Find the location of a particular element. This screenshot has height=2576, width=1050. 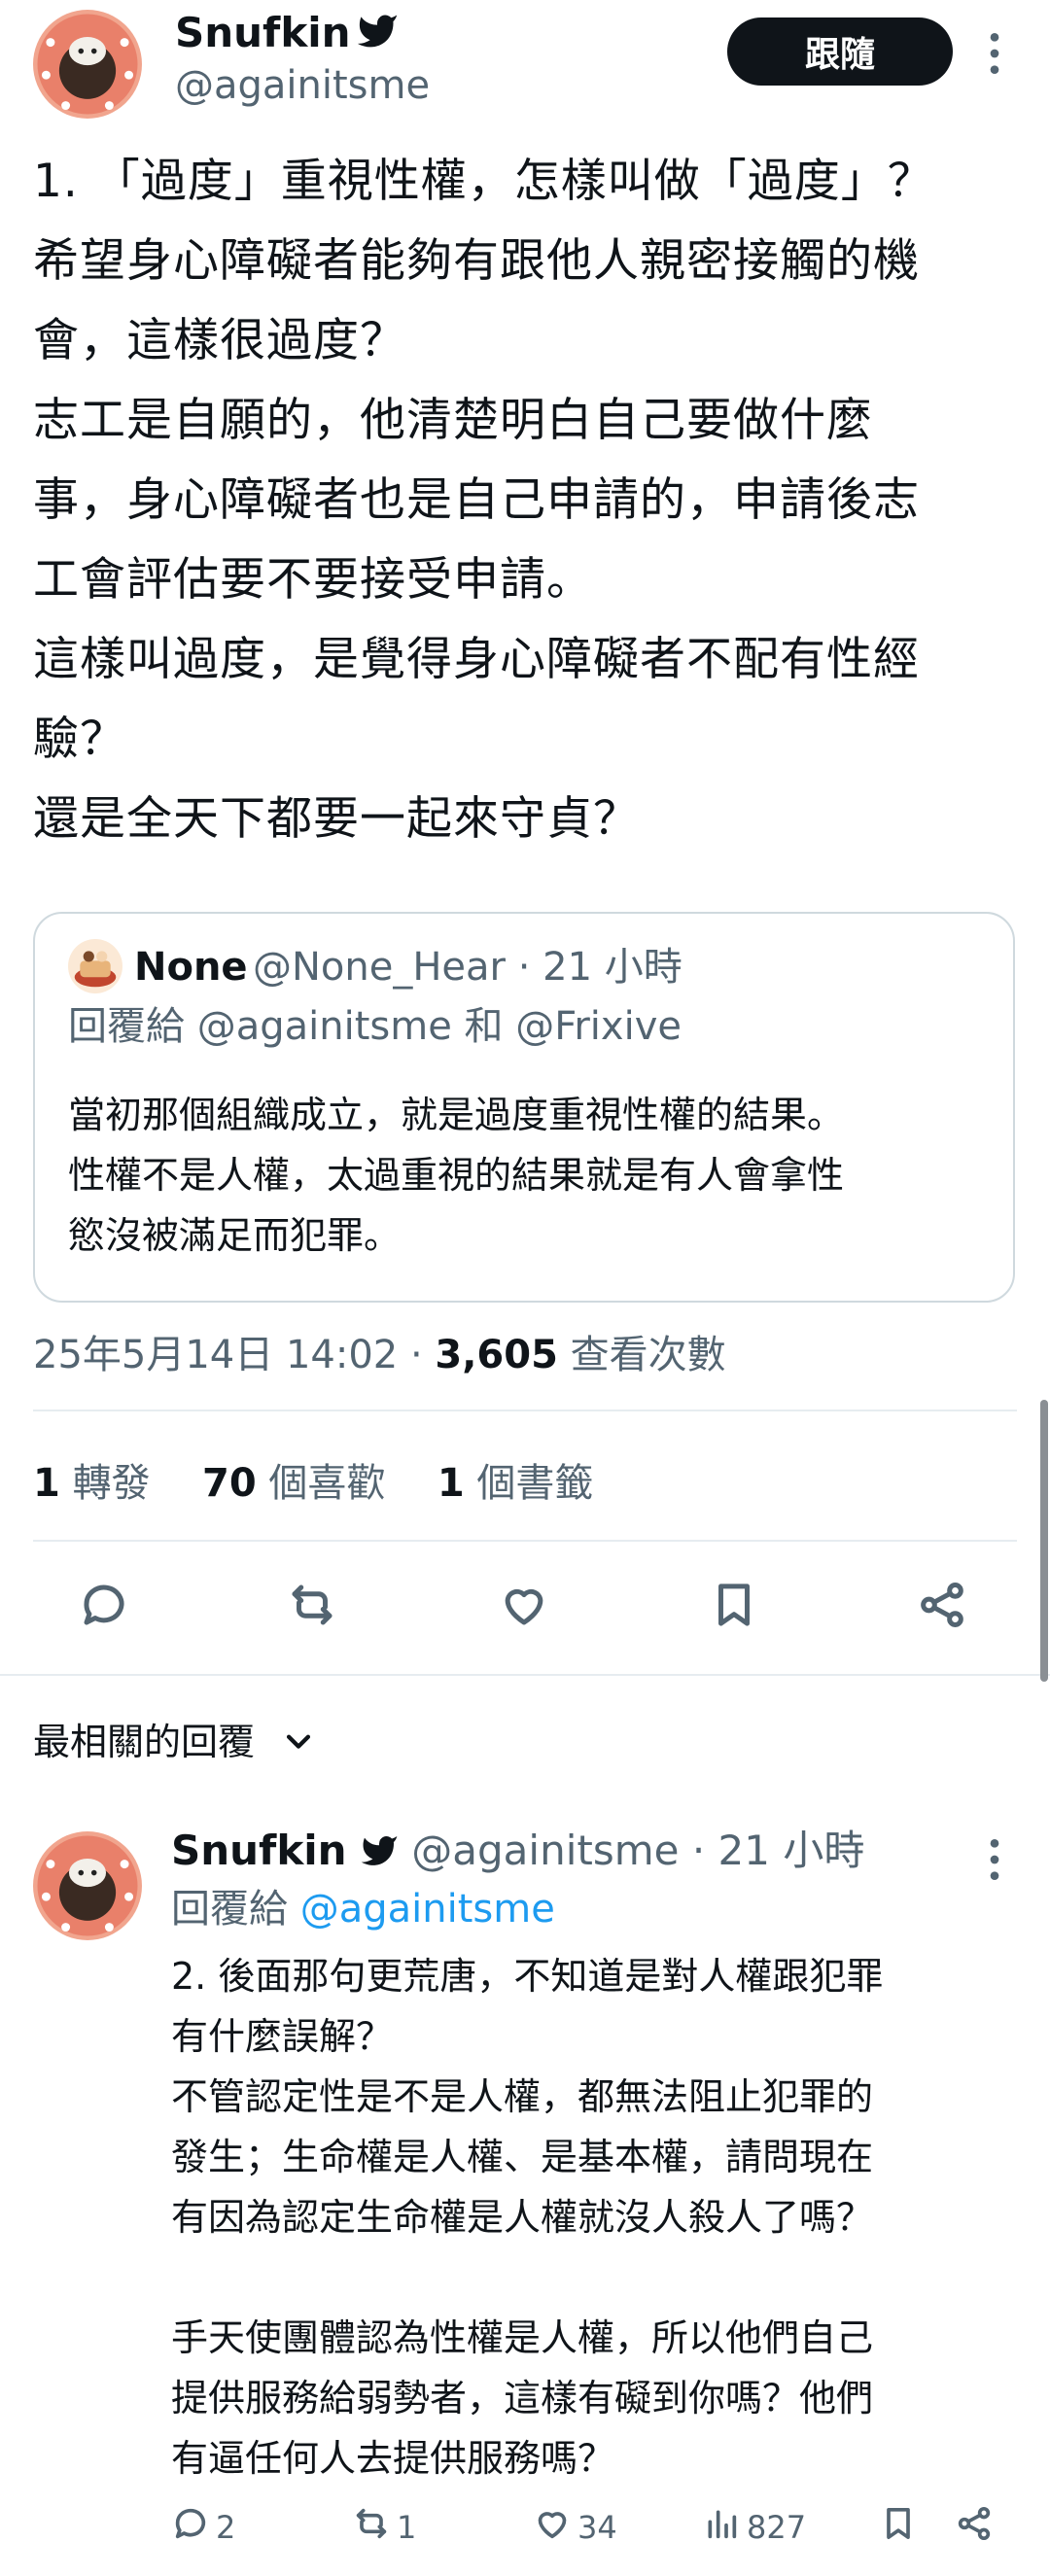

reply-line is located at coordinates (527, 2277).